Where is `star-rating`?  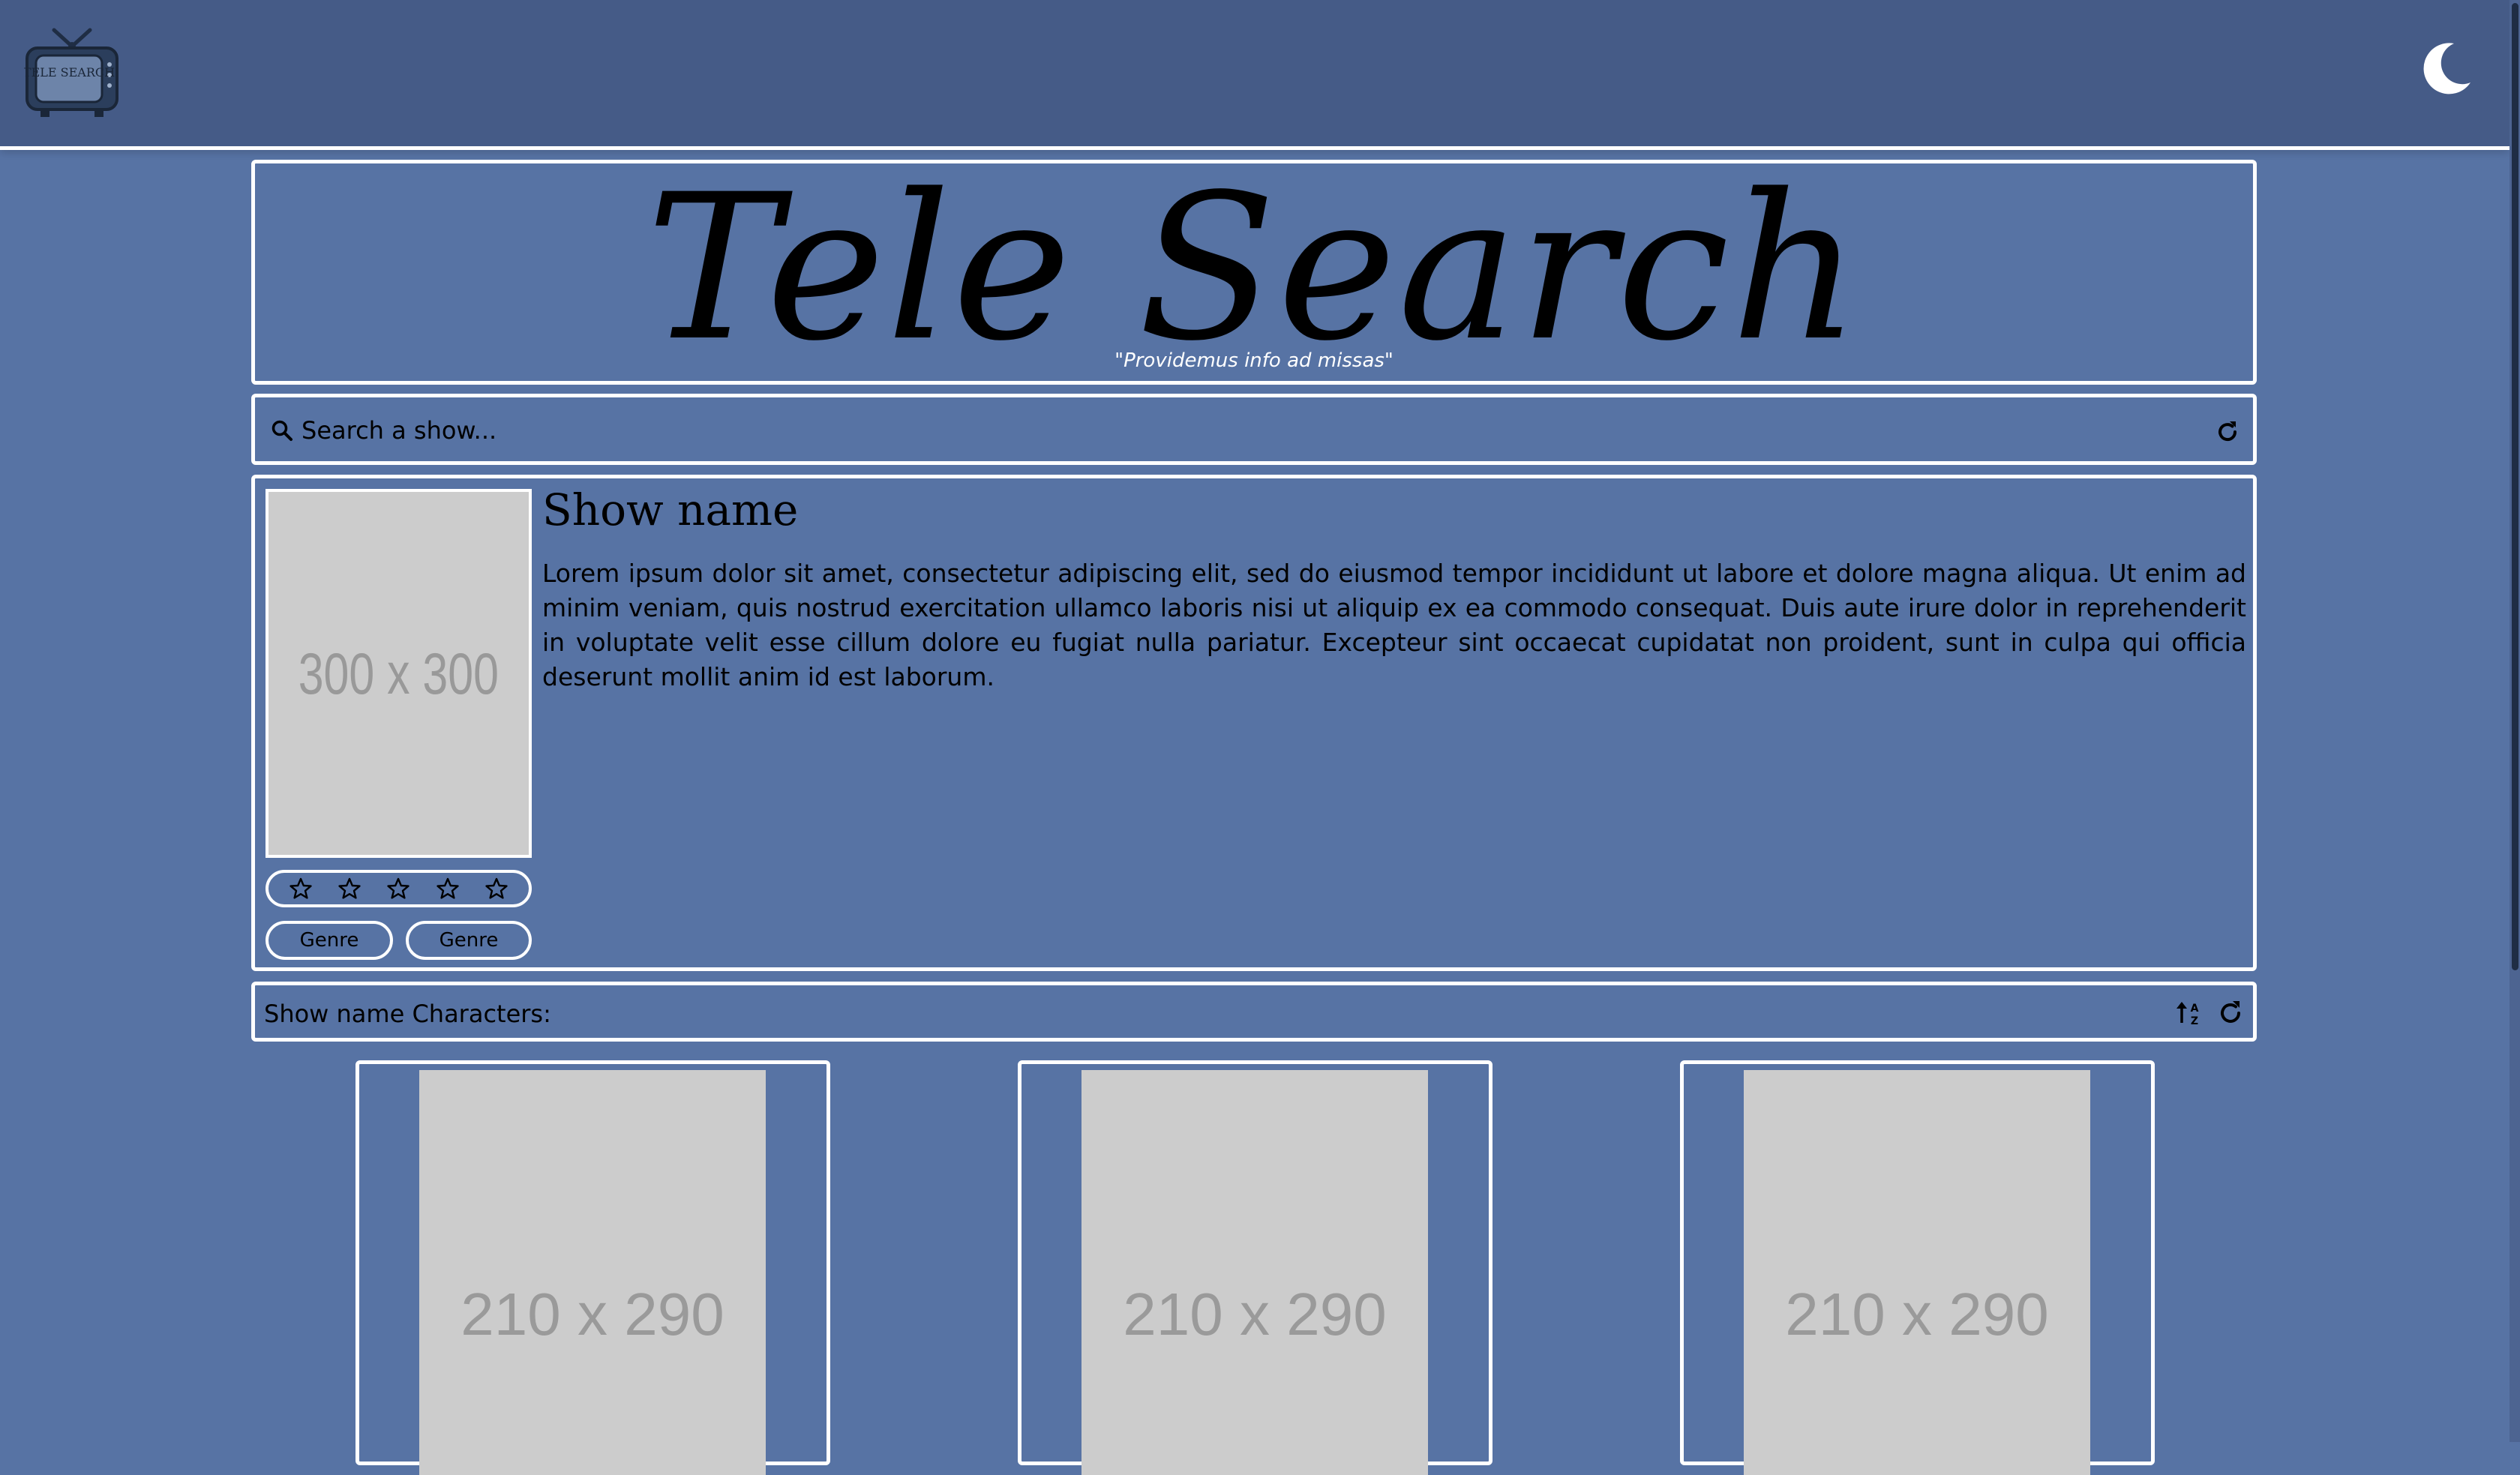
star-rating is located at coordinates (399, 889).